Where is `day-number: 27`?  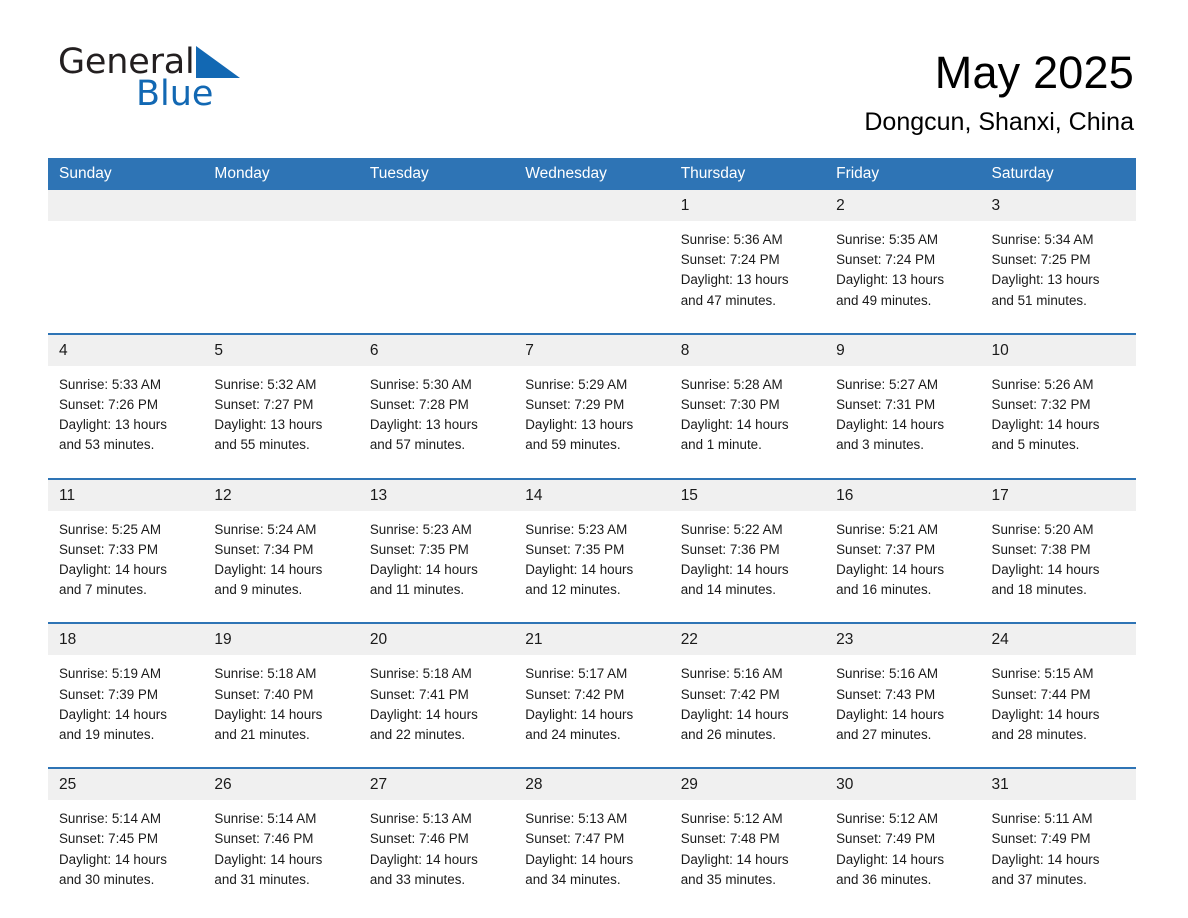 day-number: 27 is located at coordinates (436, 785).